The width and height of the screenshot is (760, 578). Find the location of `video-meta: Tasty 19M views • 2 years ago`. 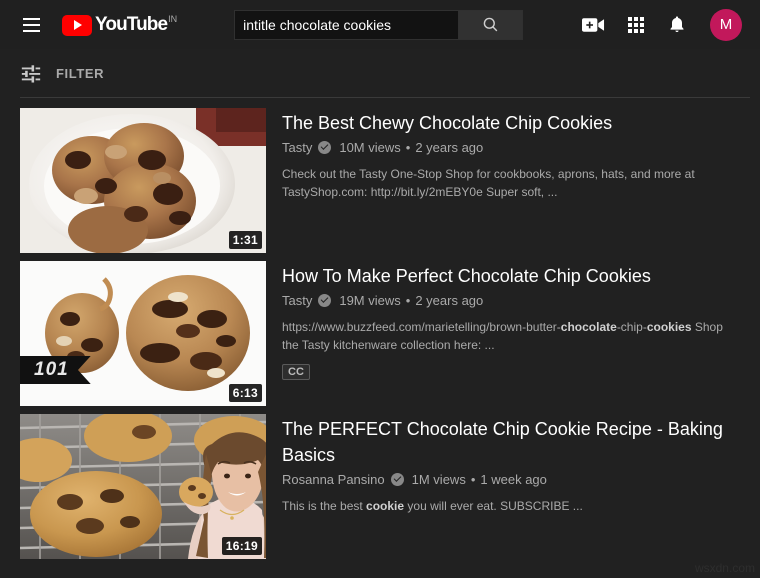

video-meta: Tasty 19M views • 2 years ago is located at coordinates (521, 300).